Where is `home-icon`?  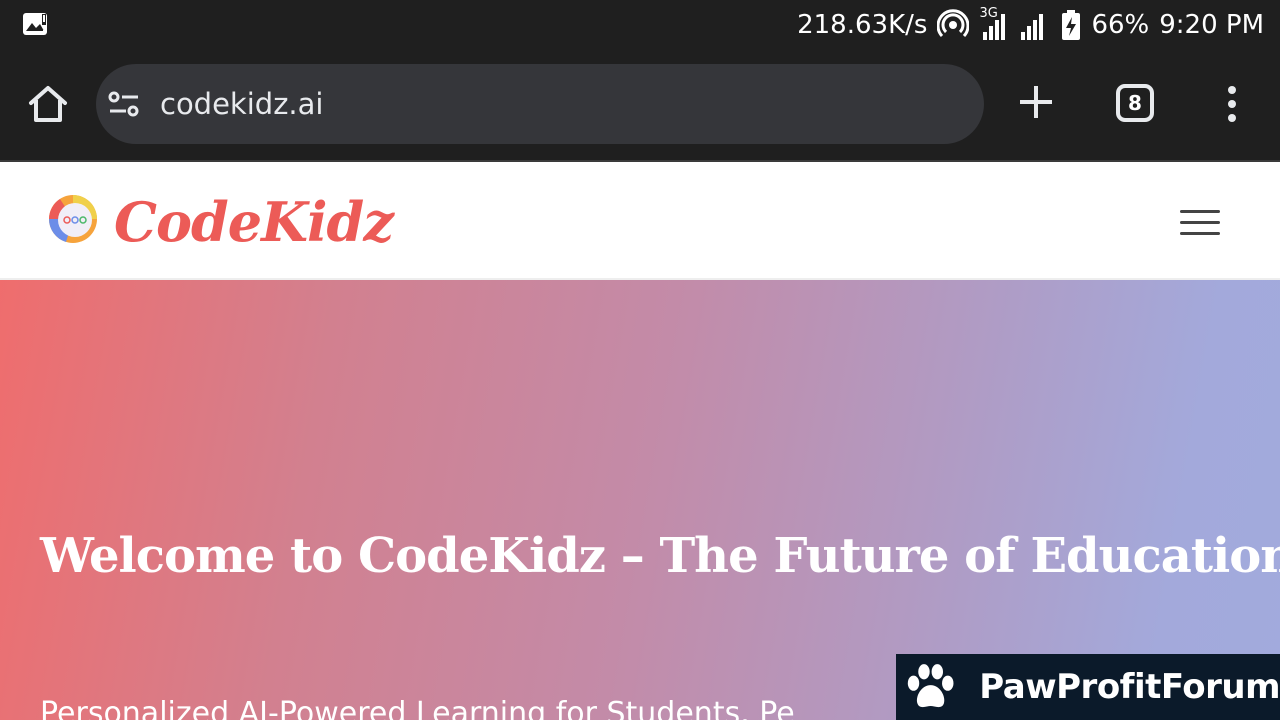 home-icon is located at coordinates (48, 104).